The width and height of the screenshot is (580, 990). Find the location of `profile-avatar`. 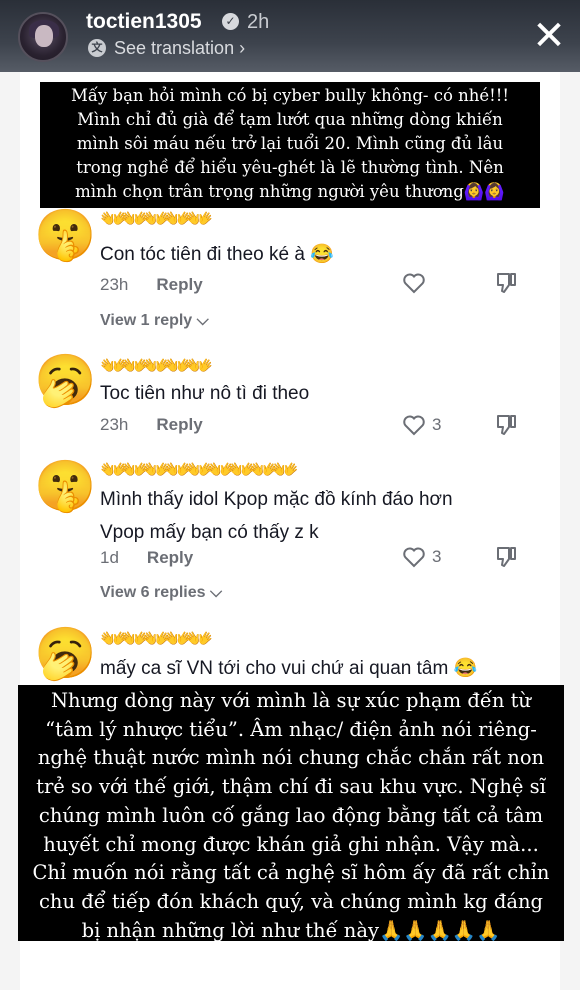

profile-avatar is located at coordinates (43, 37).